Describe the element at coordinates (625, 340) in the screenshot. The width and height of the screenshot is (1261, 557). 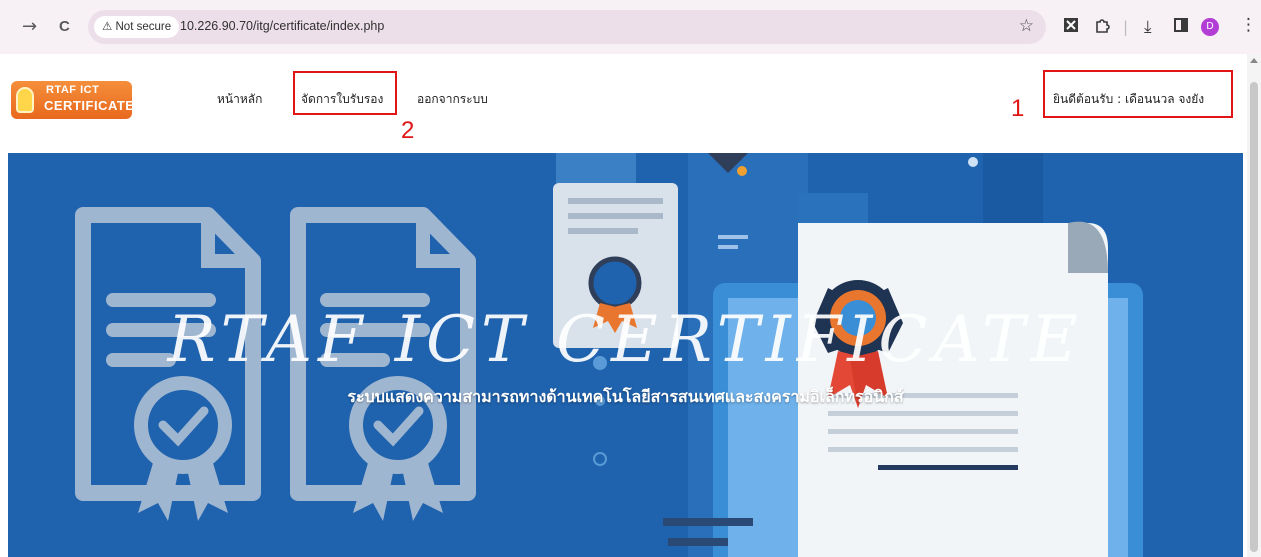
I see `hero-title: RTAF ICT CERTIFICATE` at that location.